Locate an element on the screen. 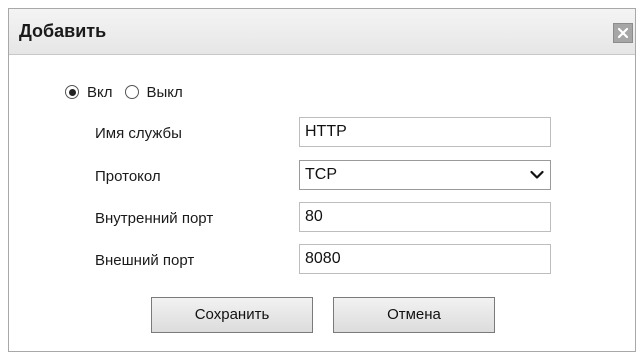 Image resolution: width=637 pixels, height=354 pixels. radio-on is located at coordinates (72, 92).